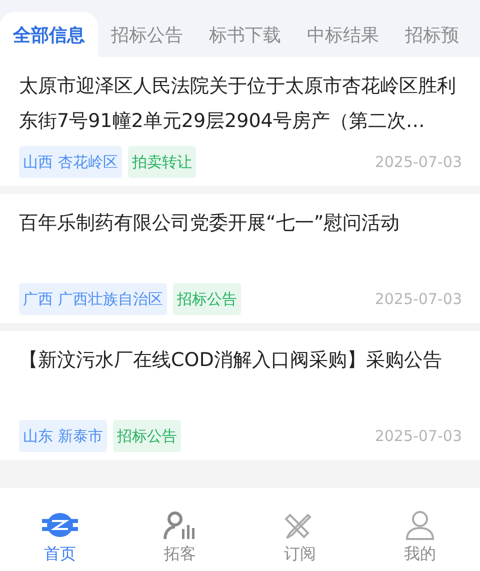 The width and height of the screenshot is (480, 571). What do you see at coordinates (93, 298) in the screenshot?
I see `region-tag: 广西 广西壮族自治区` at bounding box center [93, 298].